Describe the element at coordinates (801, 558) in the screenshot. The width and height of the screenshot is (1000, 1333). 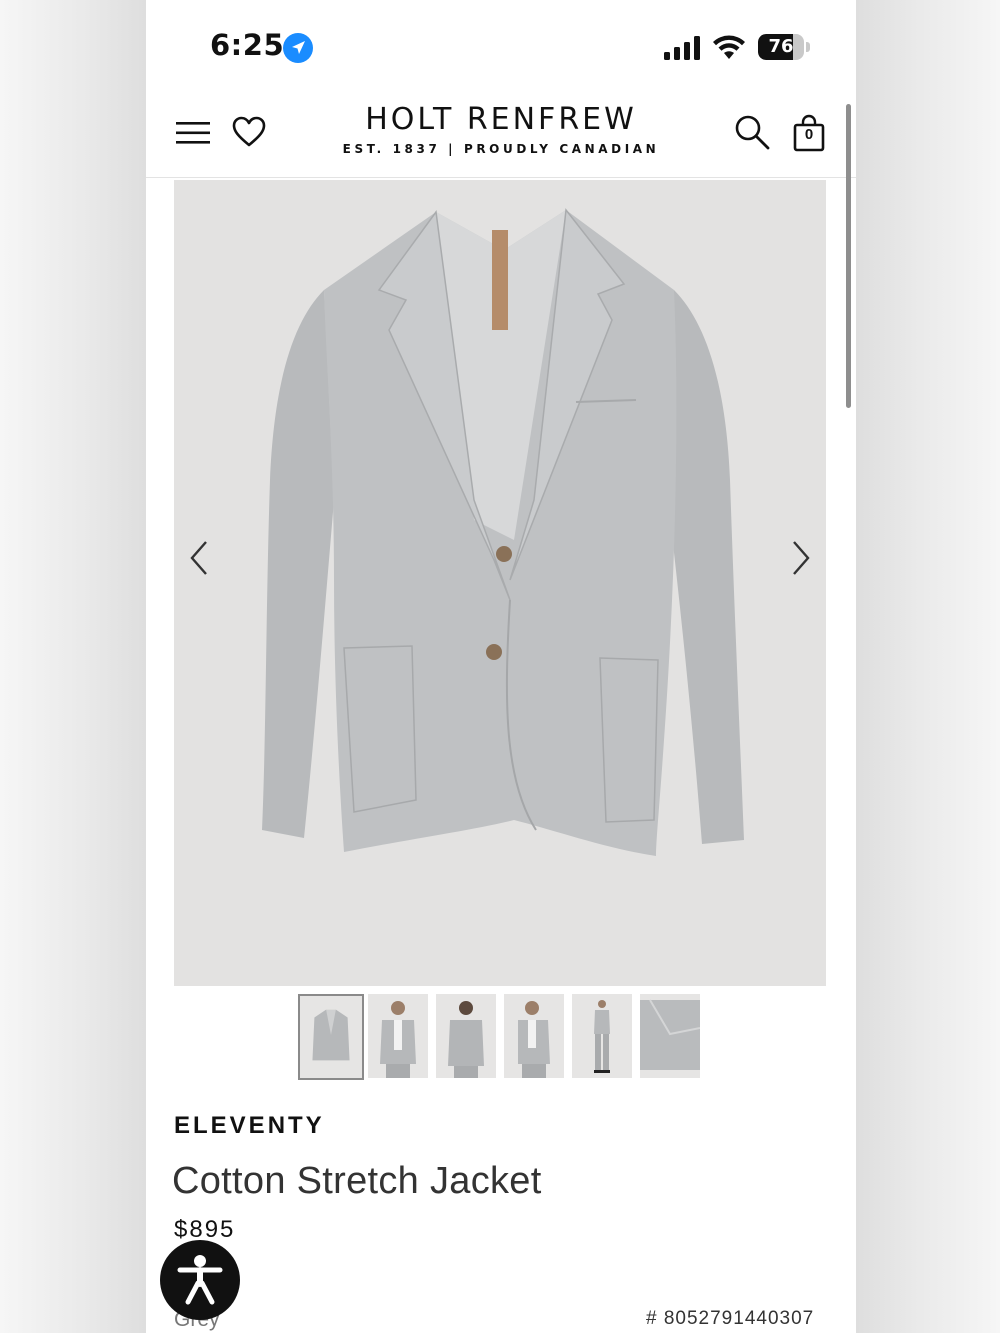
I see `chevron-right-icon` at that location.